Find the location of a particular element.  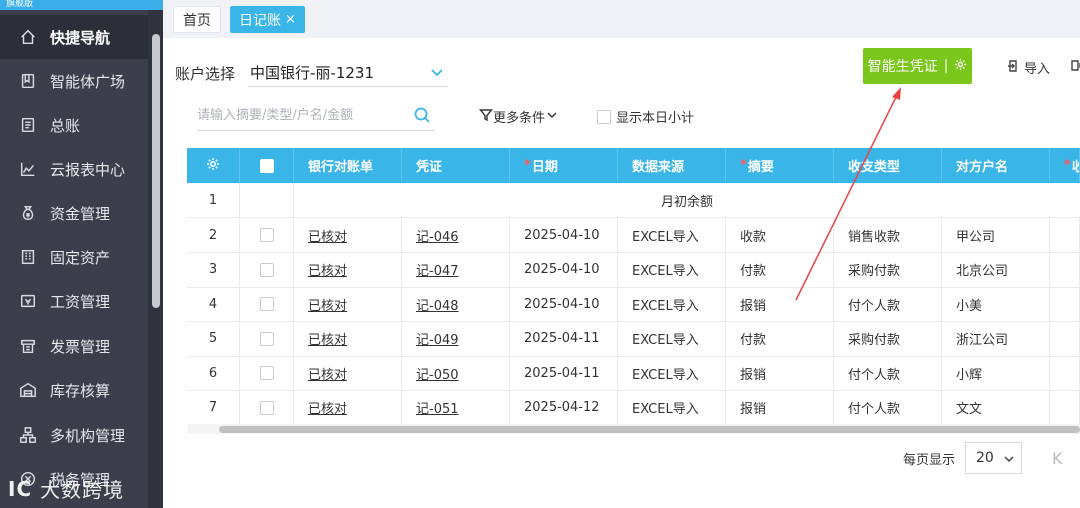

voucher-link: 记-046 is located at coordinates (437, 235).